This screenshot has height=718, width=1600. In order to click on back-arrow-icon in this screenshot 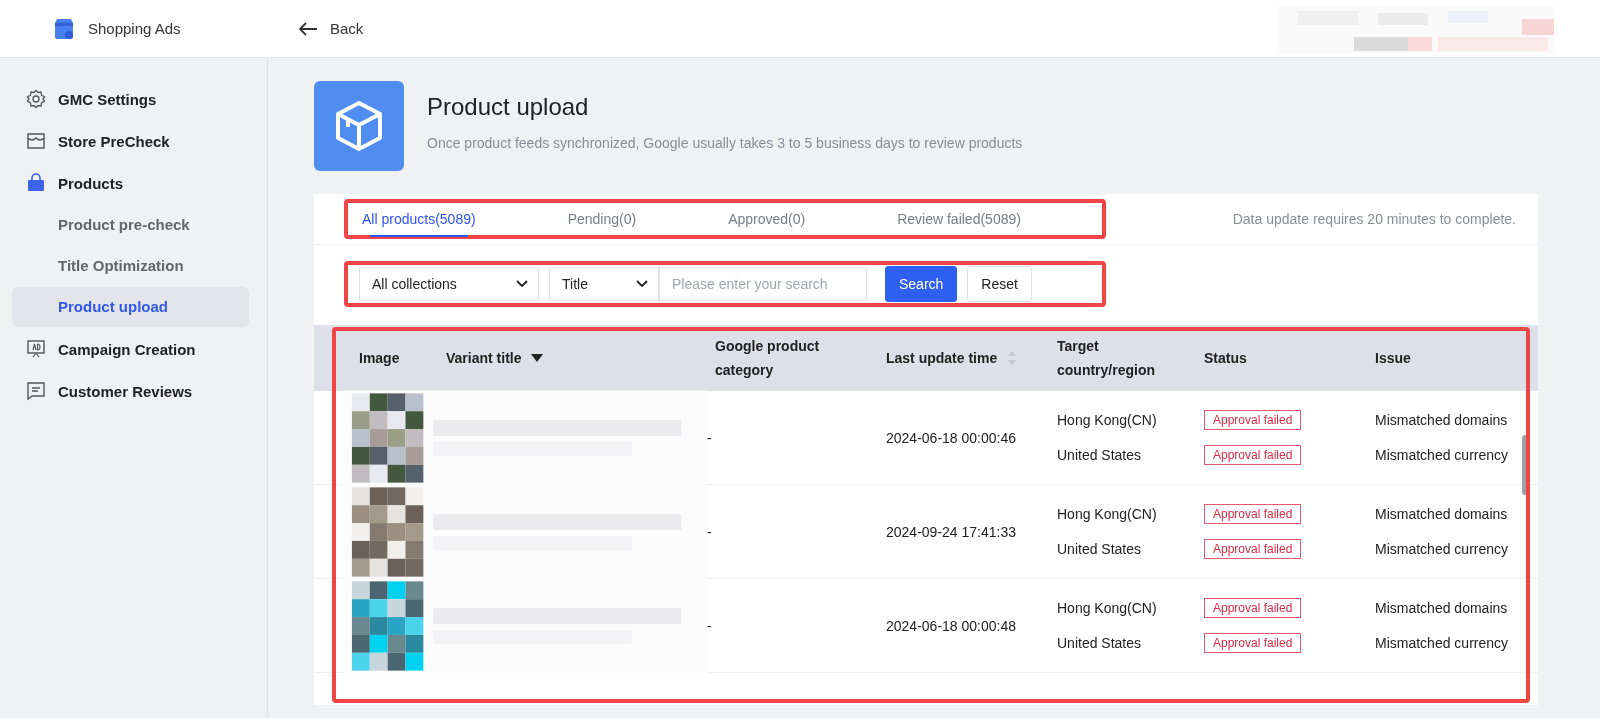, I will do `click(308, 28)`.